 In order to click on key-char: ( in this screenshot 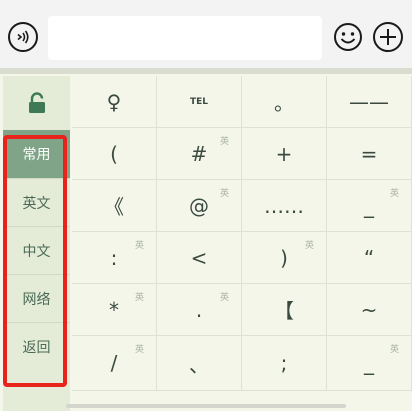, I will do `click(114, 153)`.